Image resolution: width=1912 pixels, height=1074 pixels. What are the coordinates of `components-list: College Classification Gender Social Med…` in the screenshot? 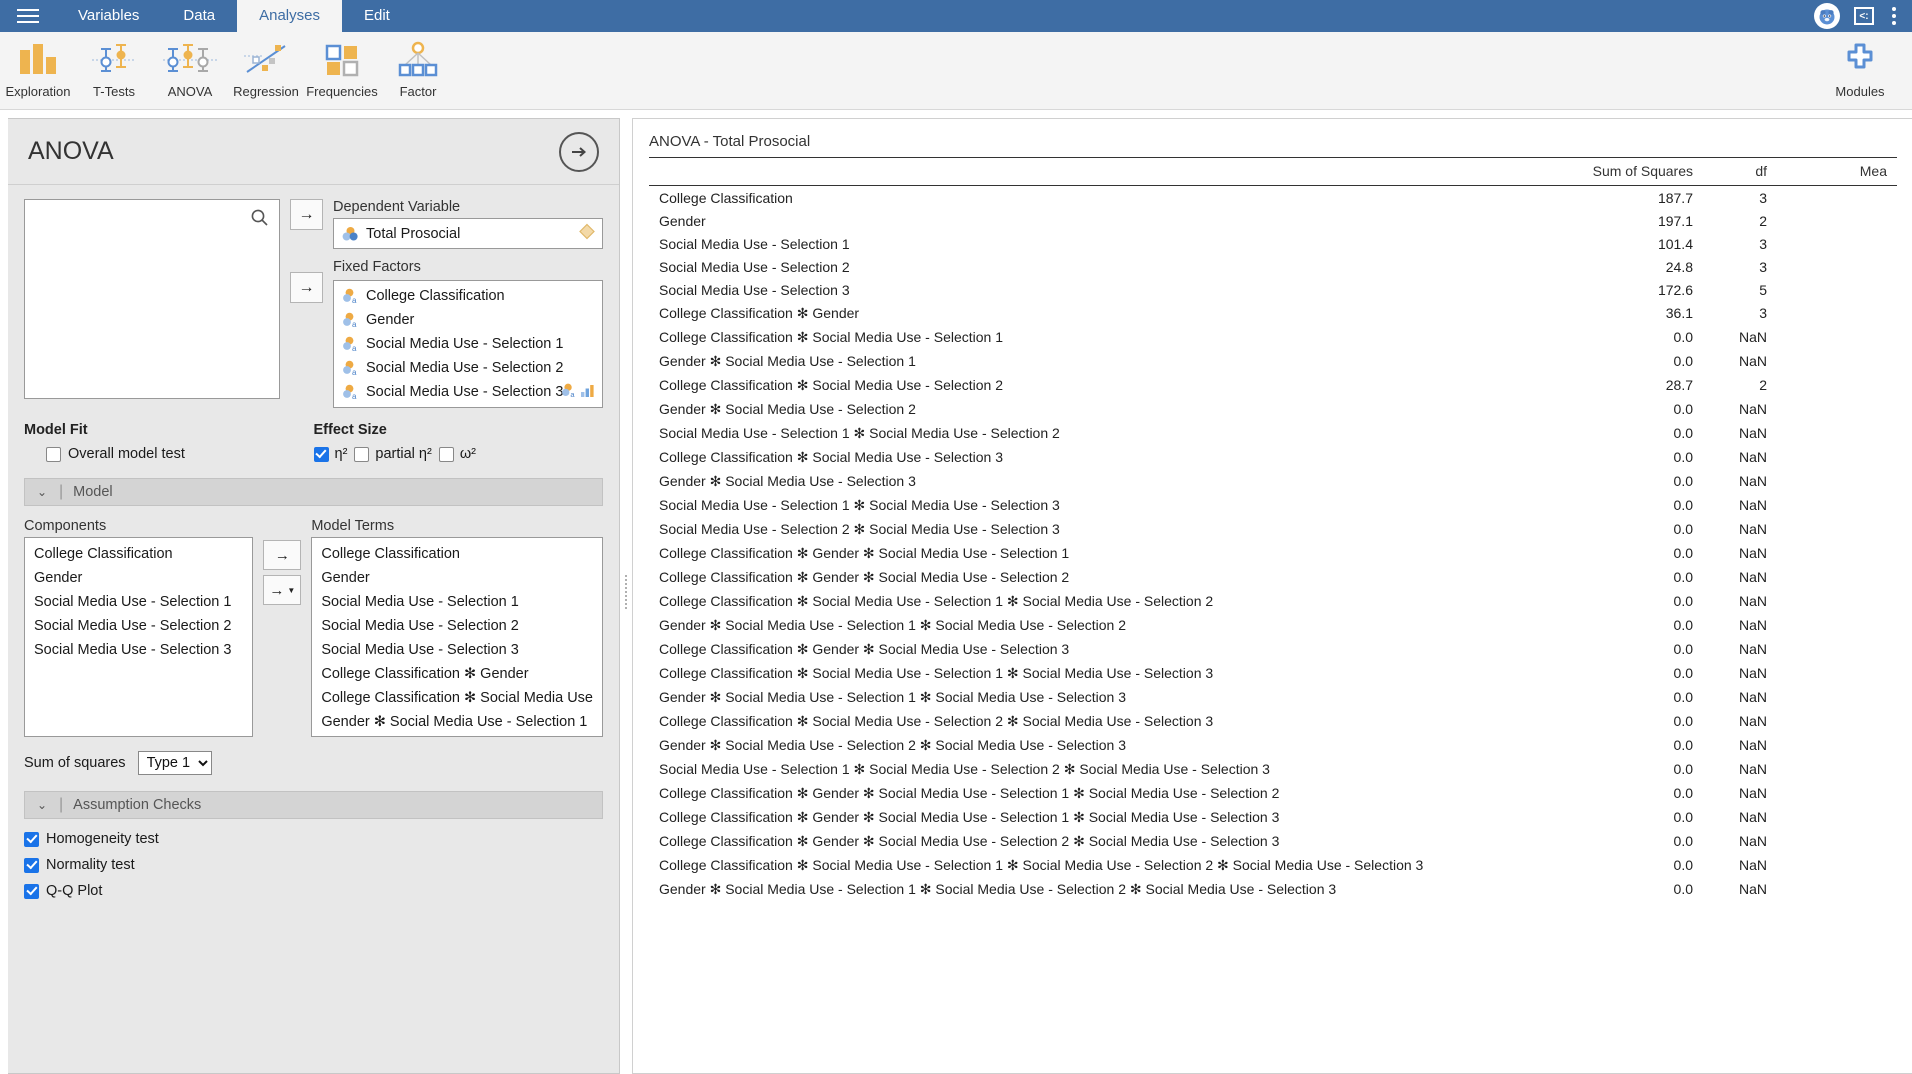 It's located at (139, 637).